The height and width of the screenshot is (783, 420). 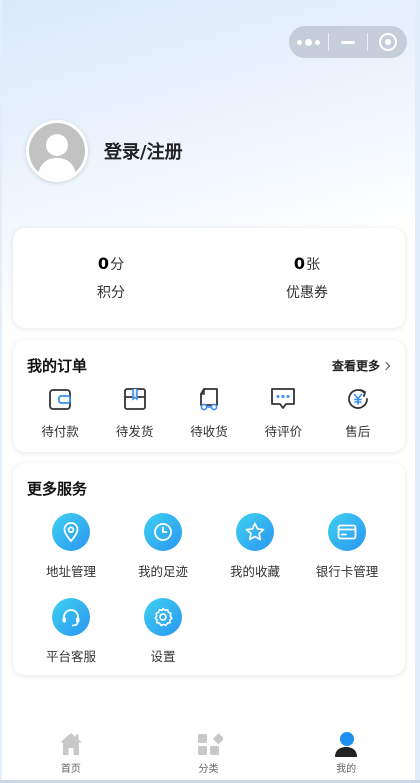 I want to click on tab-mine: 我的, so click(x=346, y=752).